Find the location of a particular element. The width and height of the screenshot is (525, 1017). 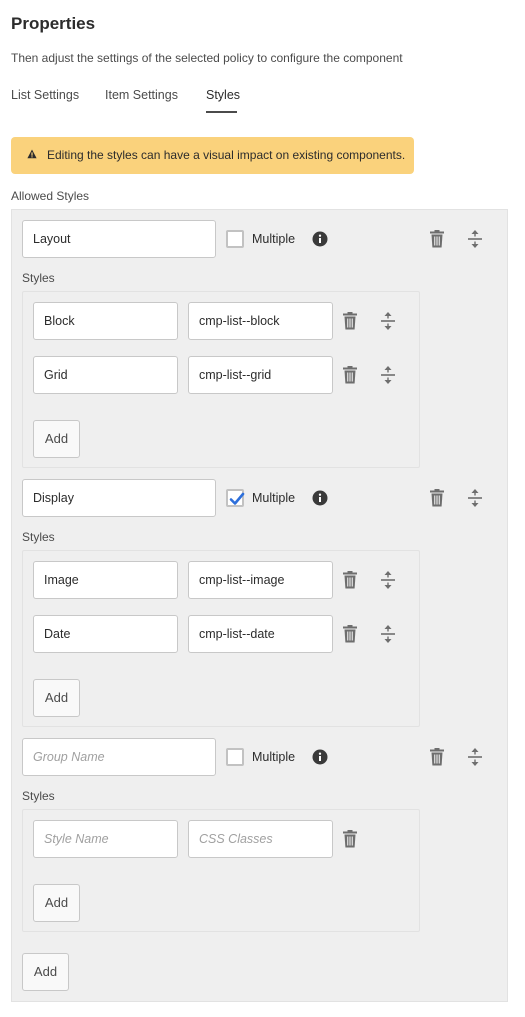

css-classes-input: CSS Classes is located at coordinates (260, 839).